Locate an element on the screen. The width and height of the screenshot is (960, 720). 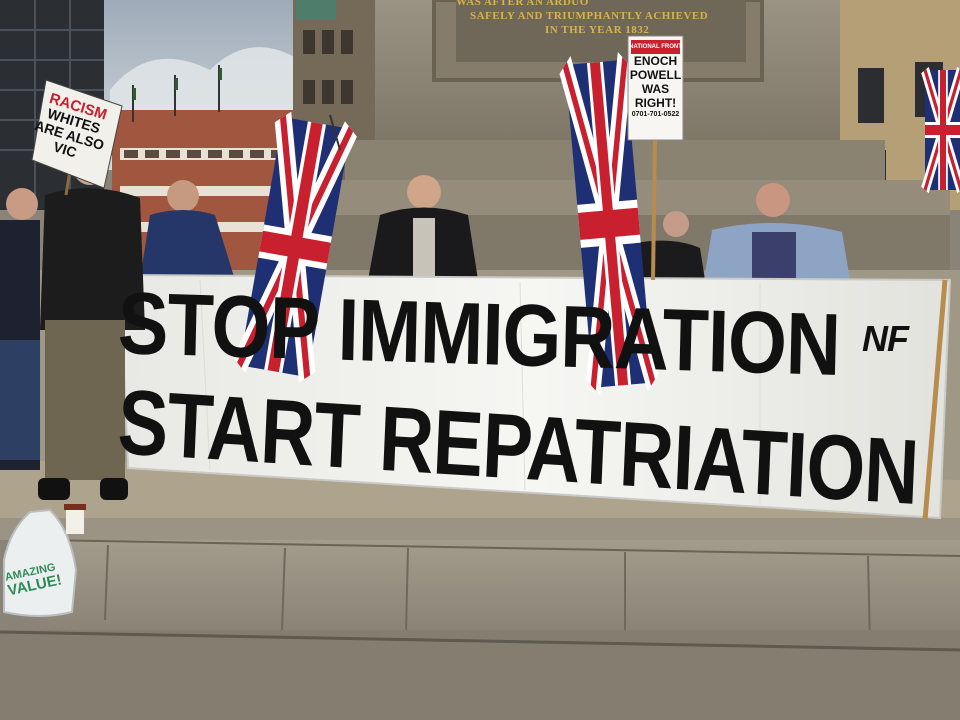
right-placard-header: NATIONAL FRONT is located at coordinates (655, 47).